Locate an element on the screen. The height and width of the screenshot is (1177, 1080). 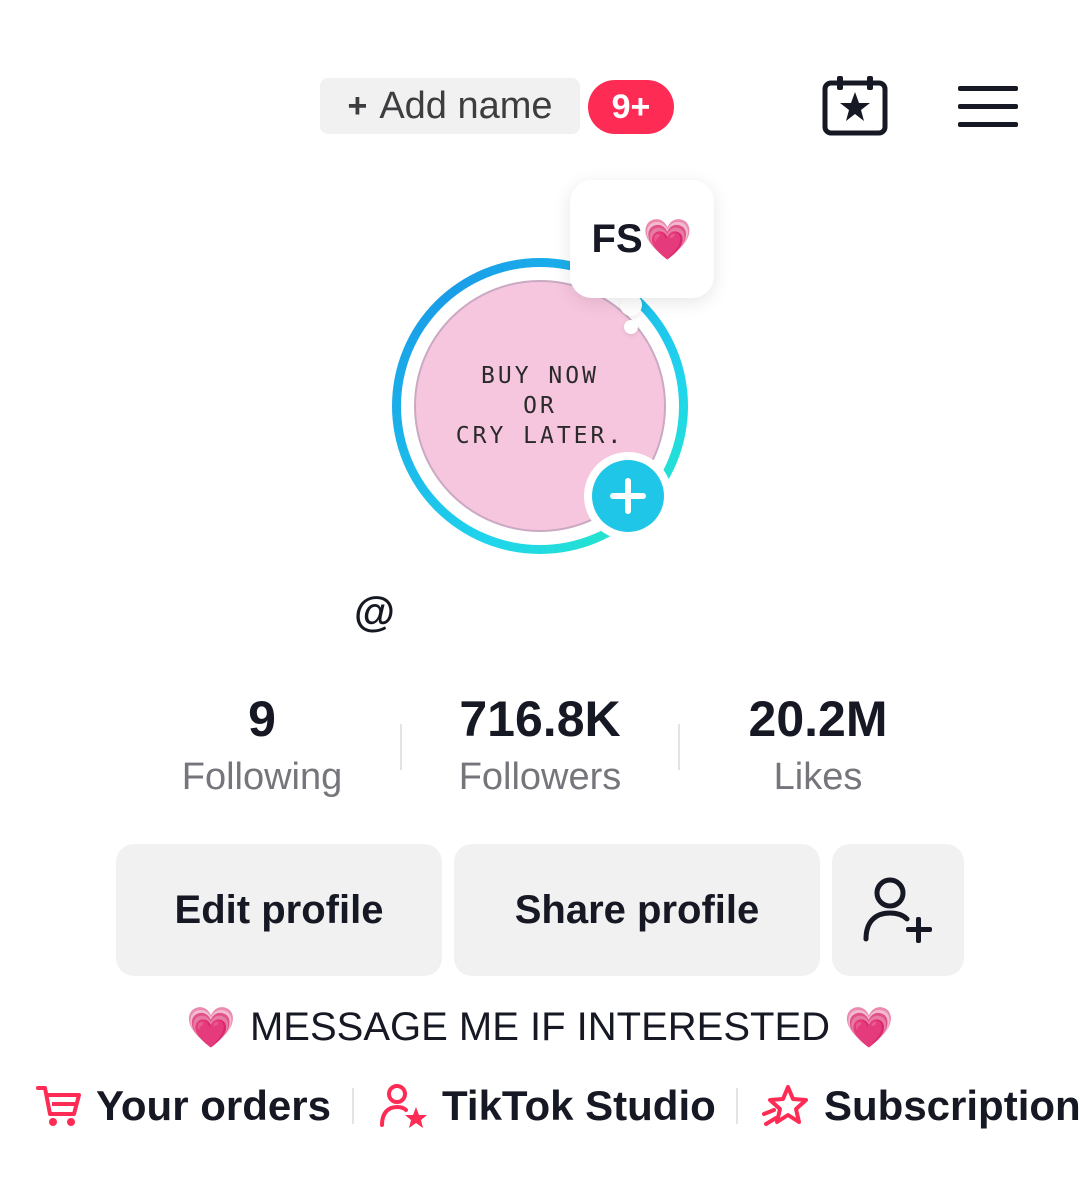
note-bubble-tail-small is located at coordinates (631, 327).